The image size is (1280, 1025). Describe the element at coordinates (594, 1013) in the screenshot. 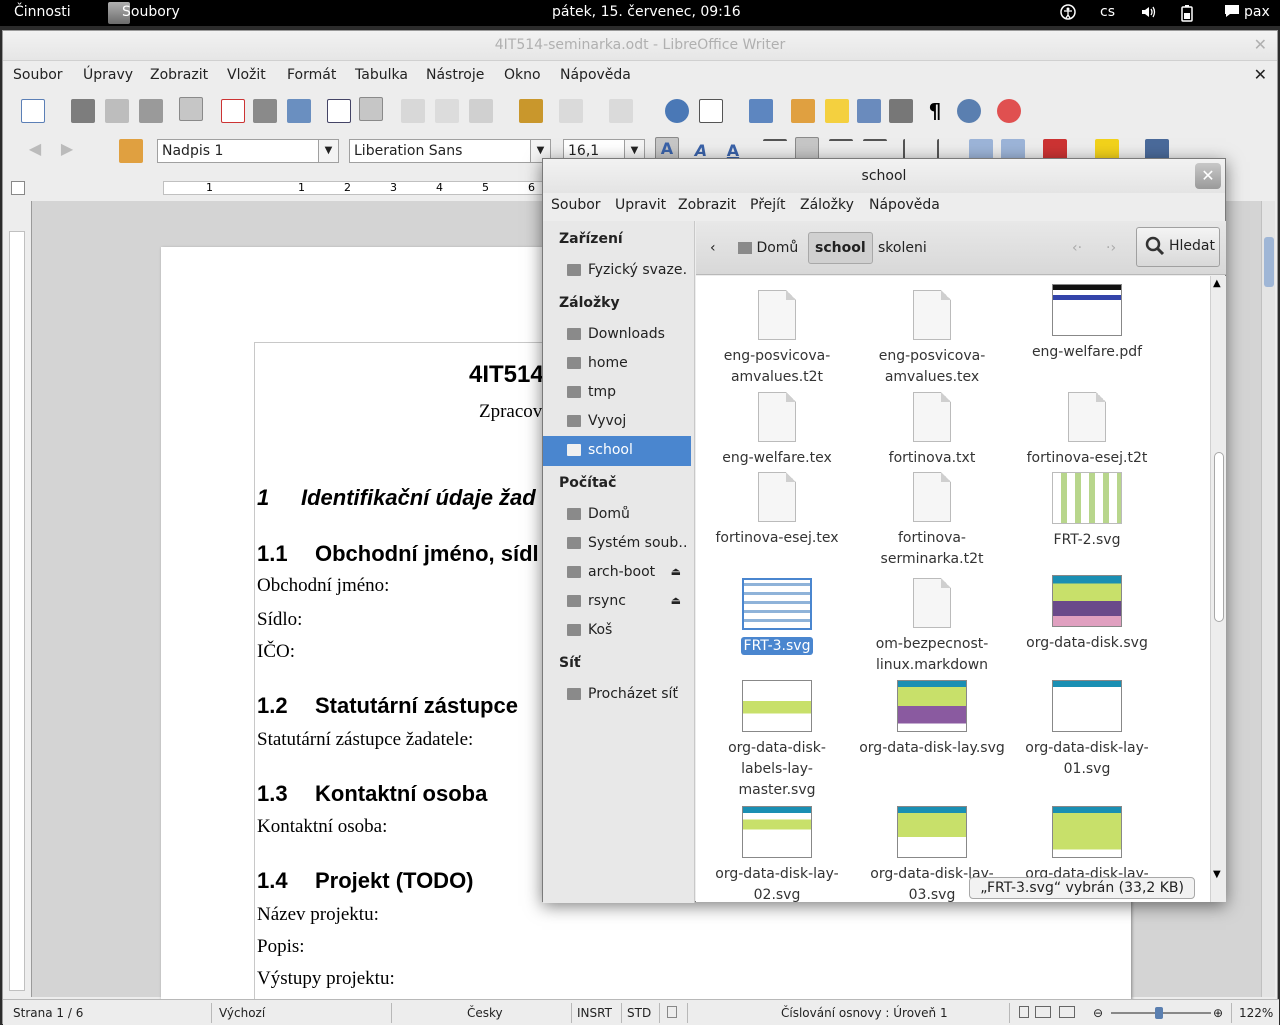

I see `status-insert-mode: INSRT` at that location.